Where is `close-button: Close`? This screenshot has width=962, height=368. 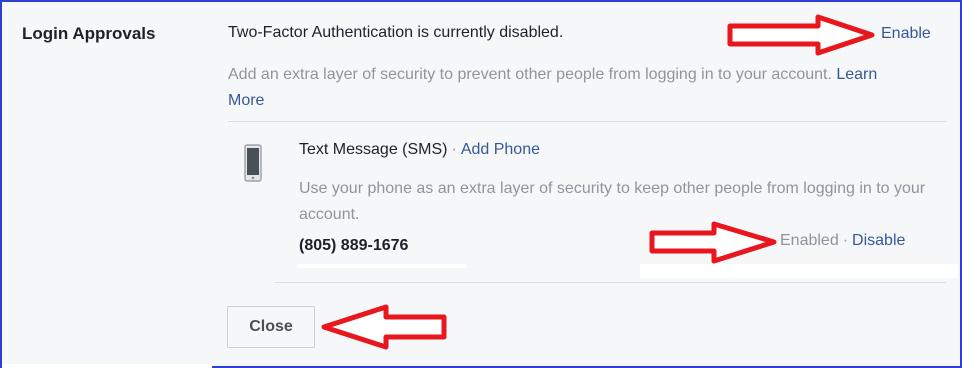 close-button: Close is located at coordinates (271, 327).